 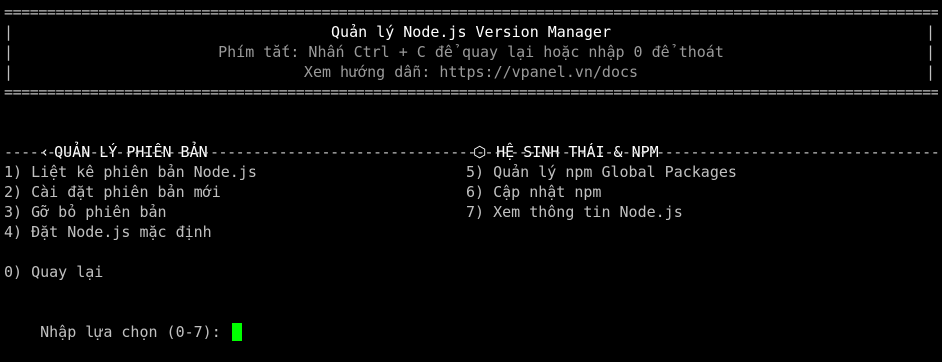 I want to click on menu-item-node-info: 7) Xem thông tin Node.js, so click(x=574, y=212).